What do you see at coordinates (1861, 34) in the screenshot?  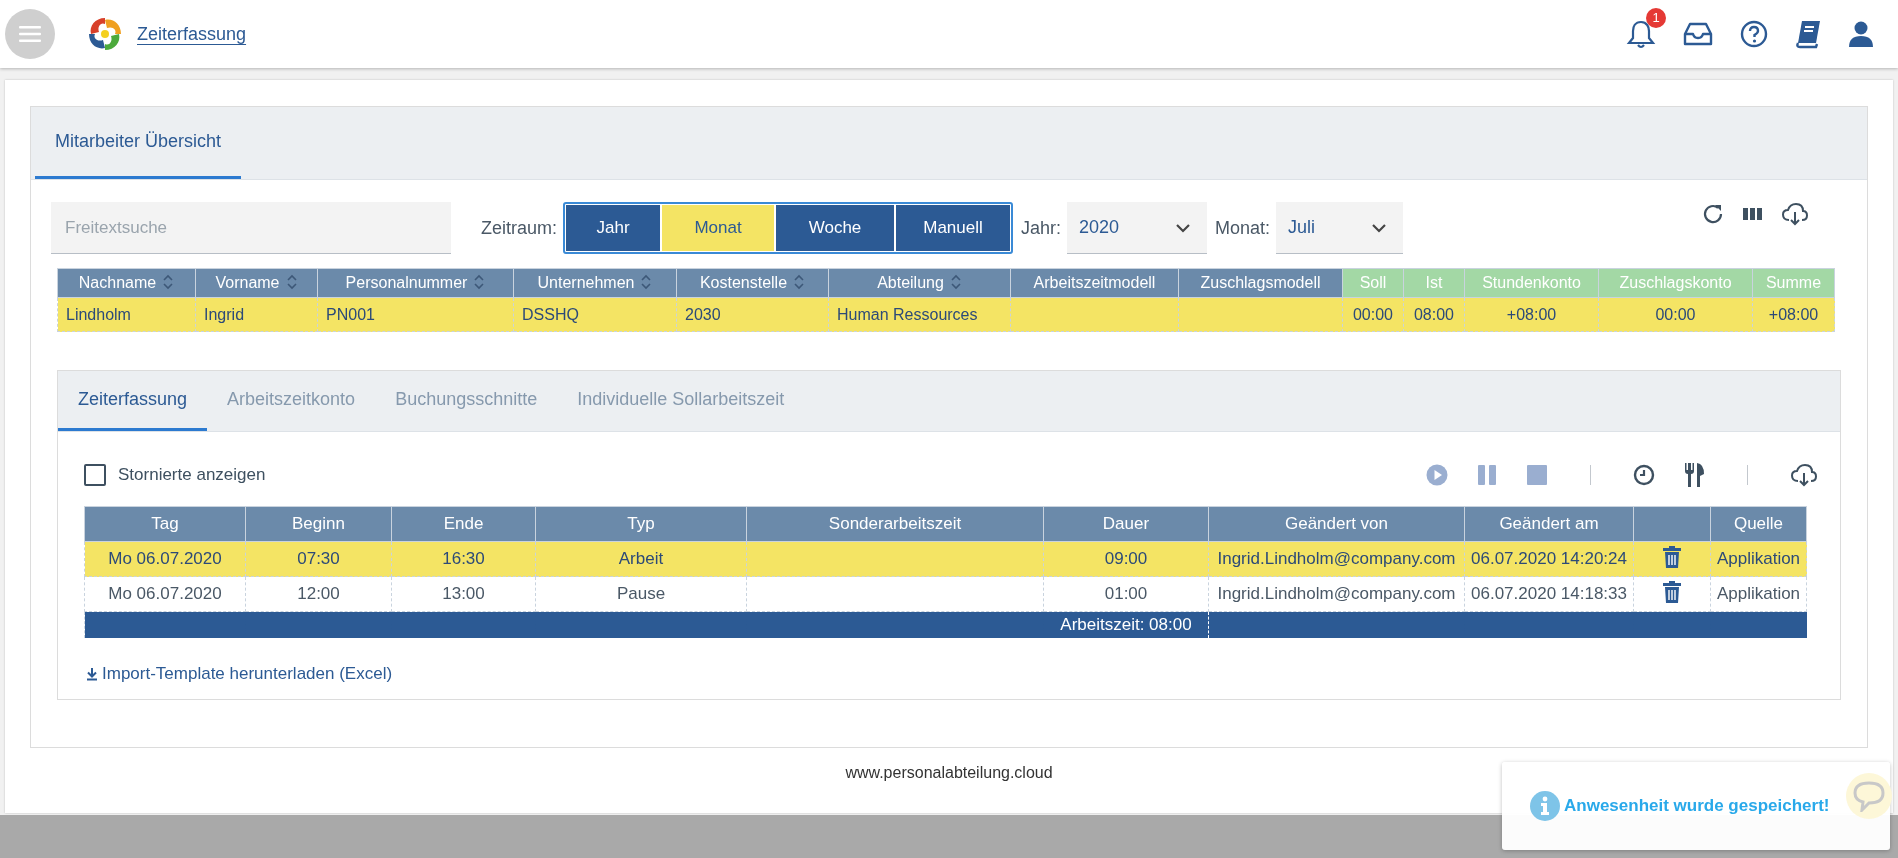 I see `user-icon` at bounding box center [1861, 34].